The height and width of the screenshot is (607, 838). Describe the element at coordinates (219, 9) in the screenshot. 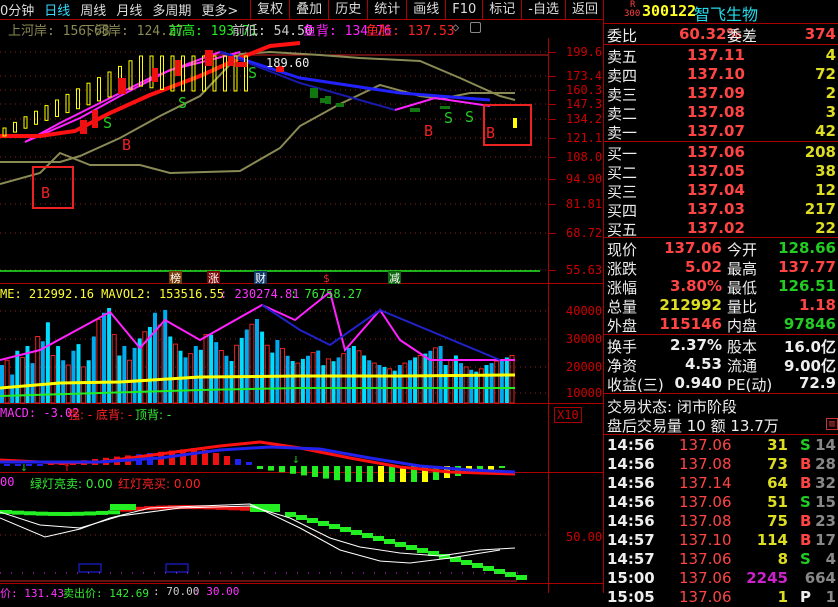

I see `tab-more: 更多>` at that location.